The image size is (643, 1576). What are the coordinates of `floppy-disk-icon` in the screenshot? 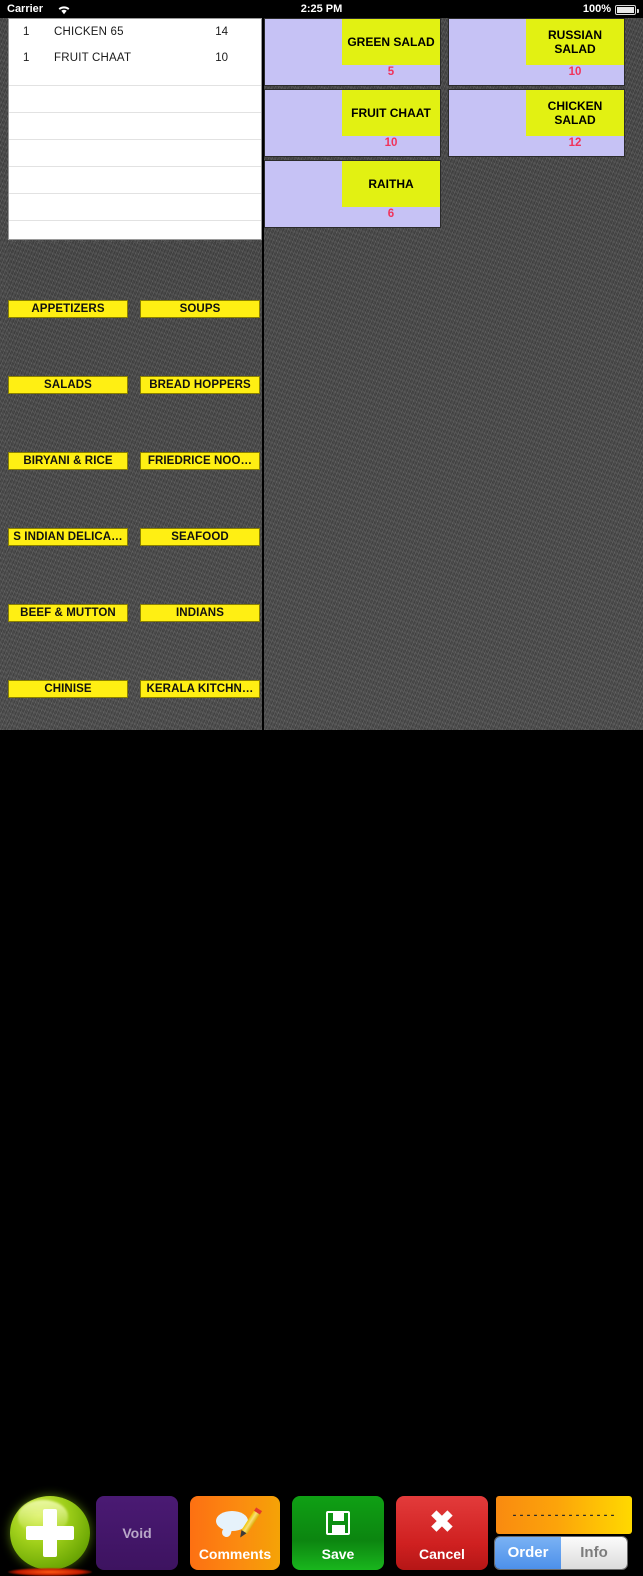 It's located at (338, 1523).